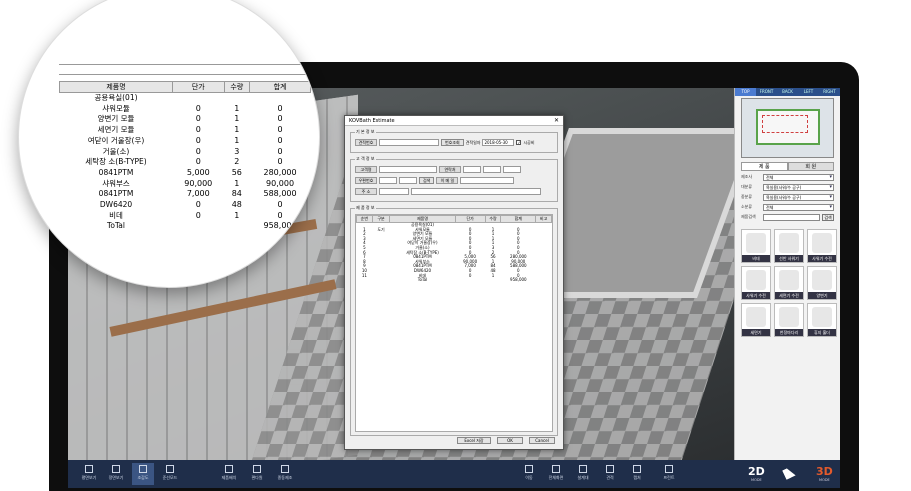 The width and height of the screenshot is (911, 491). I want to click on toolbar-button: 전체화면, so click(556, 474).